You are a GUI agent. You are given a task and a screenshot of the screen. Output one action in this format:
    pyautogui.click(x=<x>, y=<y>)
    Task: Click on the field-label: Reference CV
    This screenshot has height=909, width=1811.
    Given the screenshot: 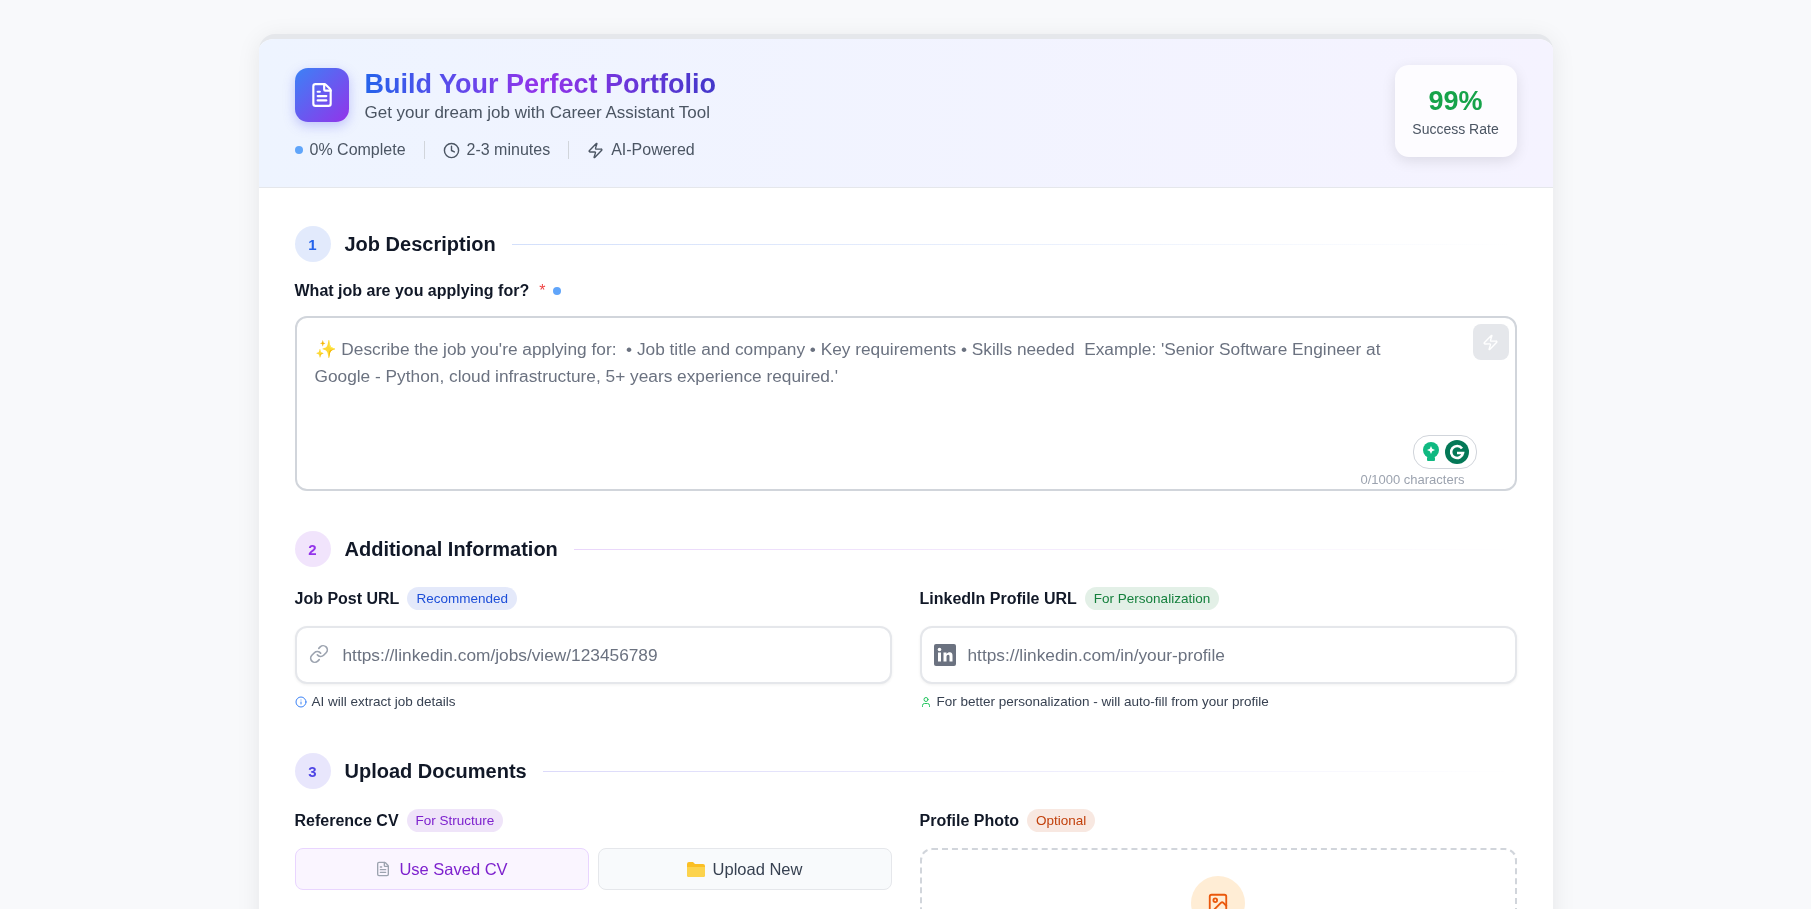 What is the action you would take?
    pyautogui.click(x=346, y=820)
    